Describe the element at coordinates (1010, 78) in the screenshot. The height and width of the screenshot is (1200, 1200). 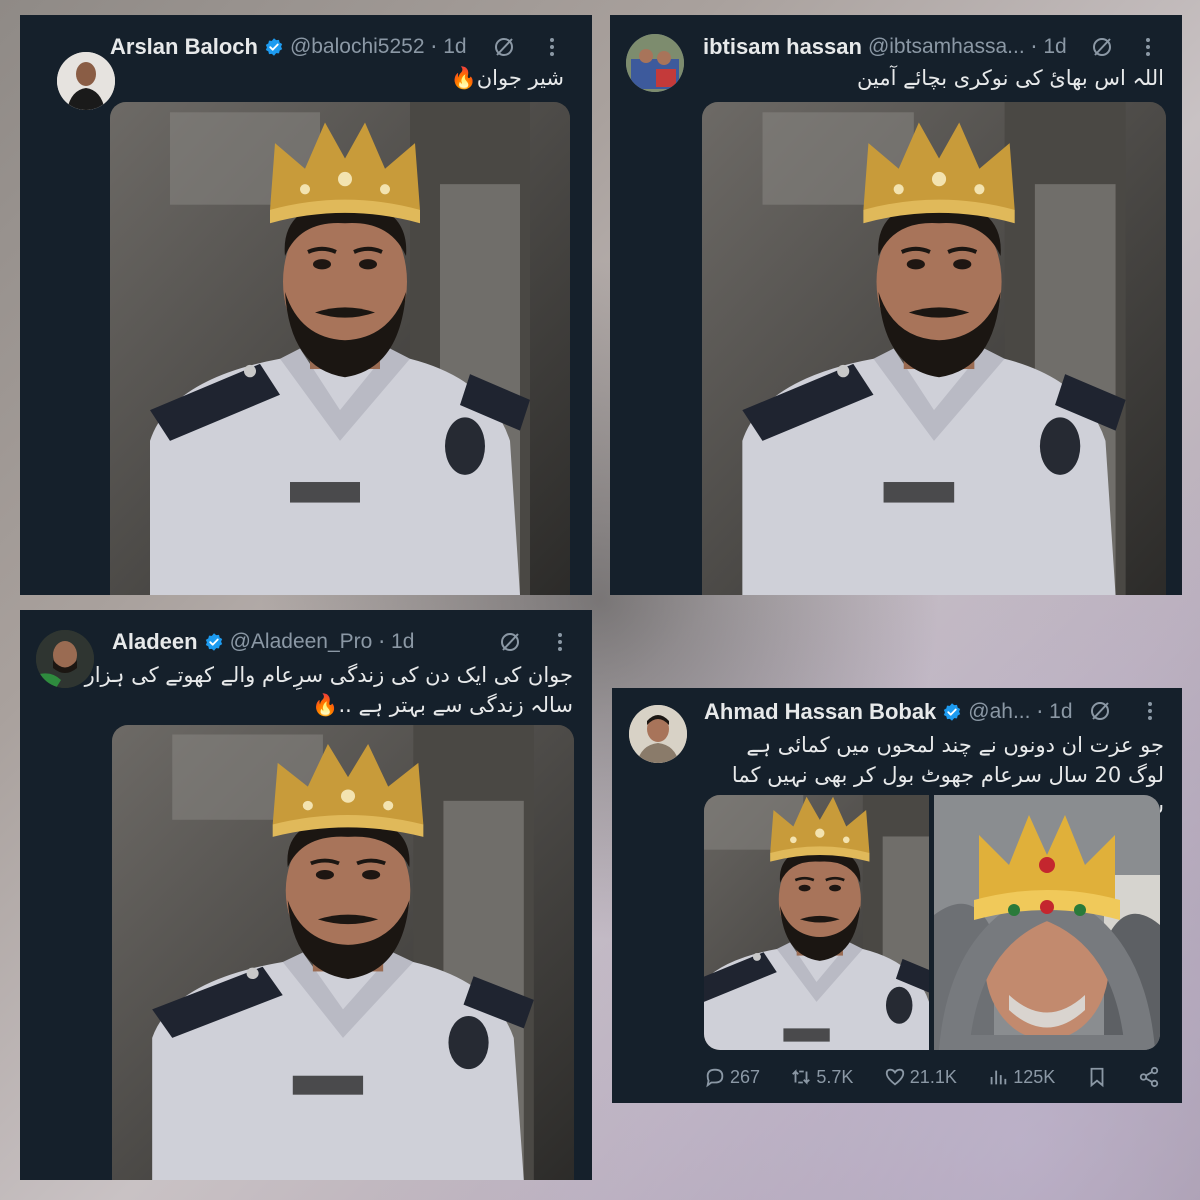
I see `tweet-text: اللہ اس بھائ کی نوکری بچائے آمین` at that location.